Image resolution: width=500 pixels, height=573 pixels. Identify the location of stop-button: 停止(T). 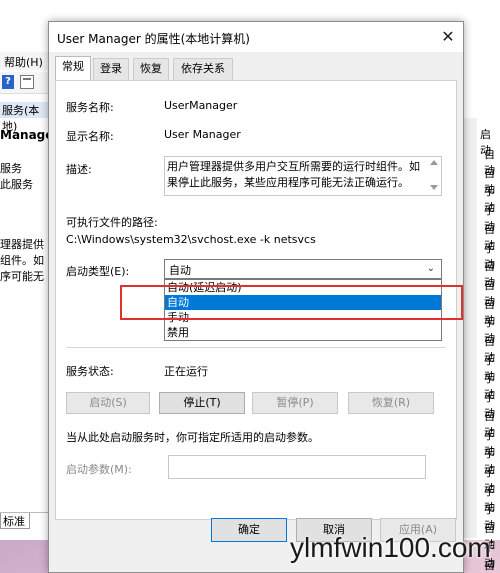
(202, 403).